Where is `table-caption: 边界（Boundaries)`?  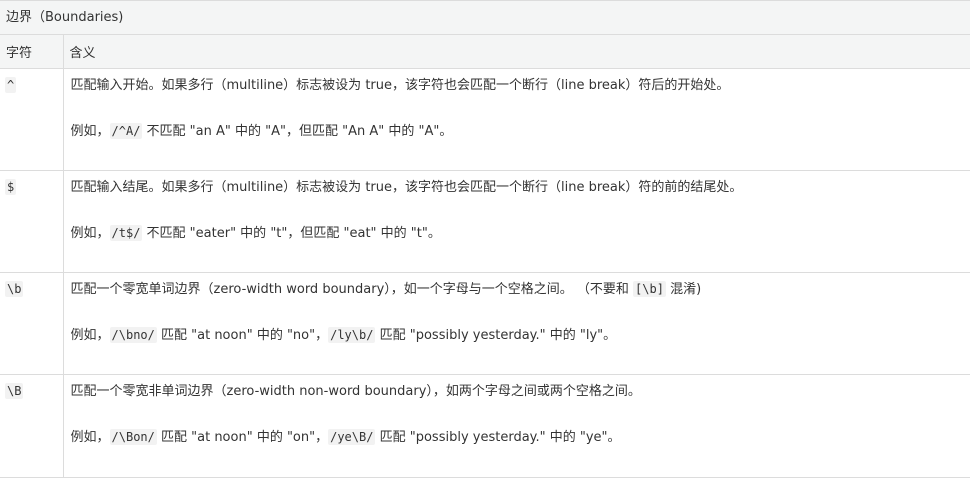 table-caption: 边界（Boundaries) is located at coordinates (485, 17).